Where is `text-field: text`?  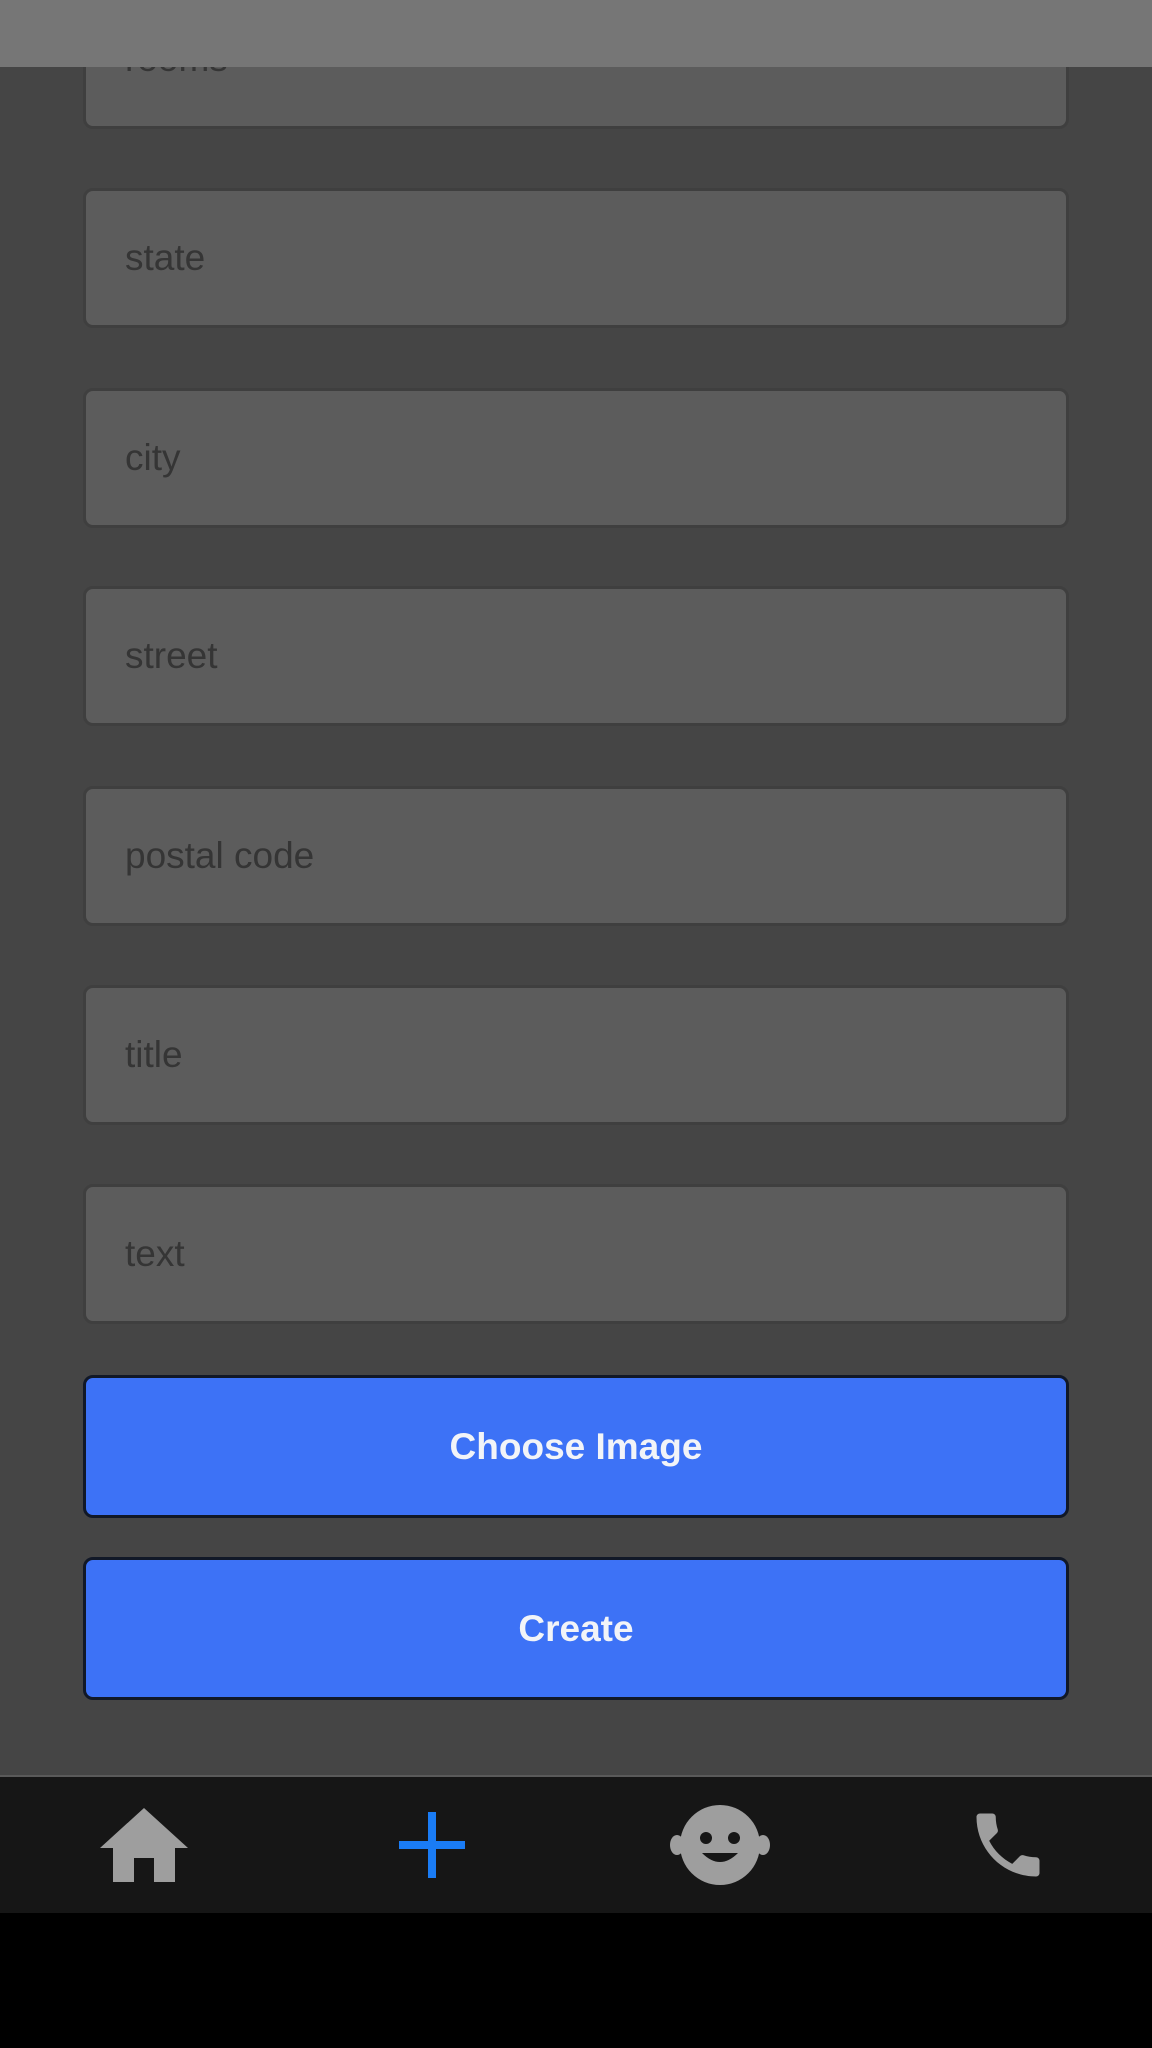
text-field: text is located at coordinates (576, 1254).